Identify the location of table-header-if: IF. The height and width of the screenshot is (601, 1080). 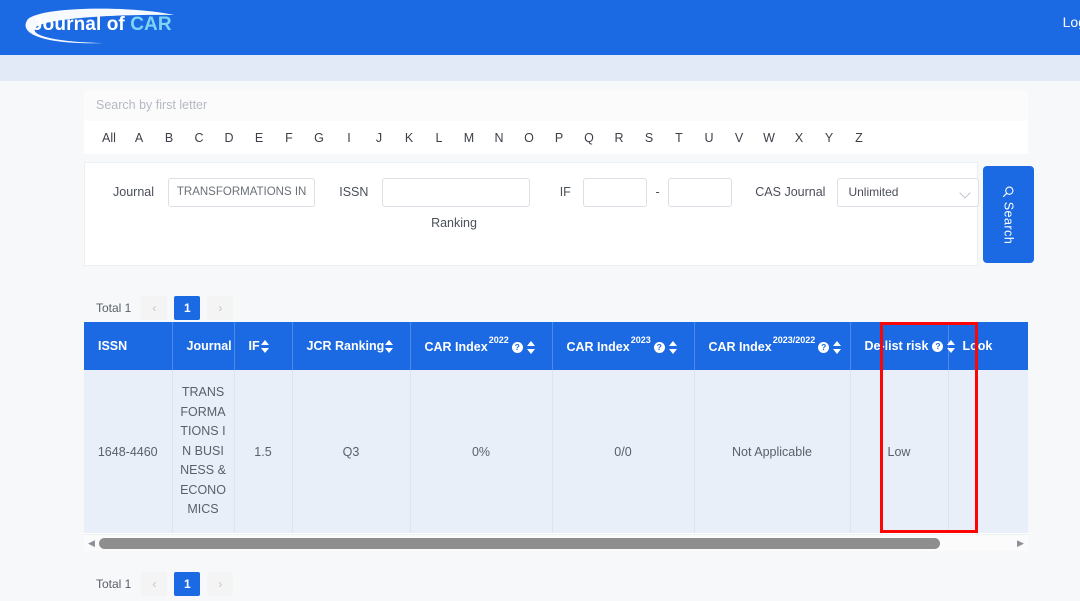
(263, 346).